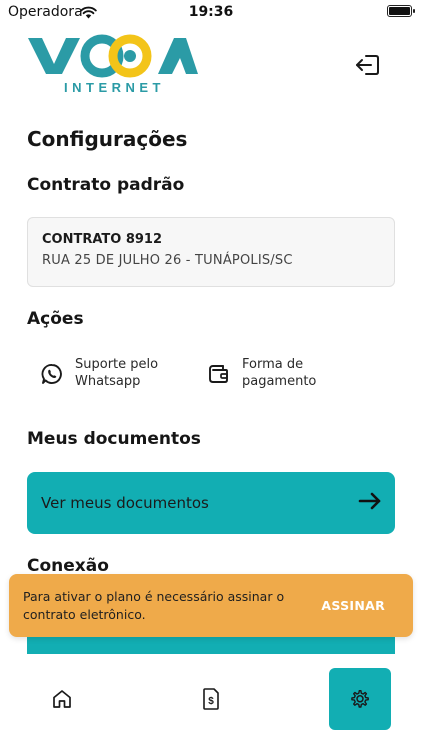 The height and width of the screenshot is (750, 422). I want to click on invoice-icon: $, so click(211, 699).